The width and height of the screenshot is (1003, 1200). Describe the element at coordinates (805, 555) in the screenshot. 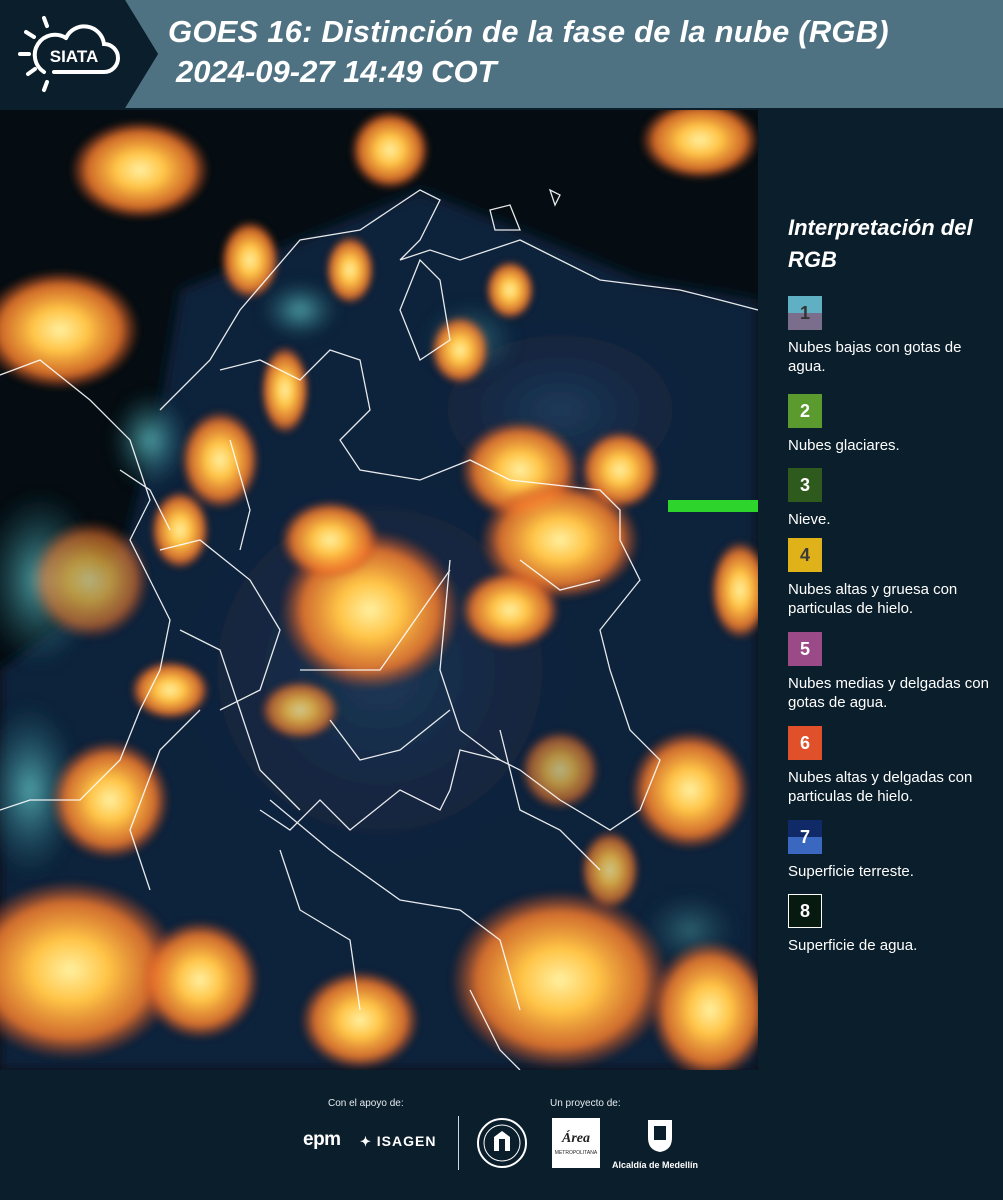

I see `legend-swatch-4: 4` at that location.